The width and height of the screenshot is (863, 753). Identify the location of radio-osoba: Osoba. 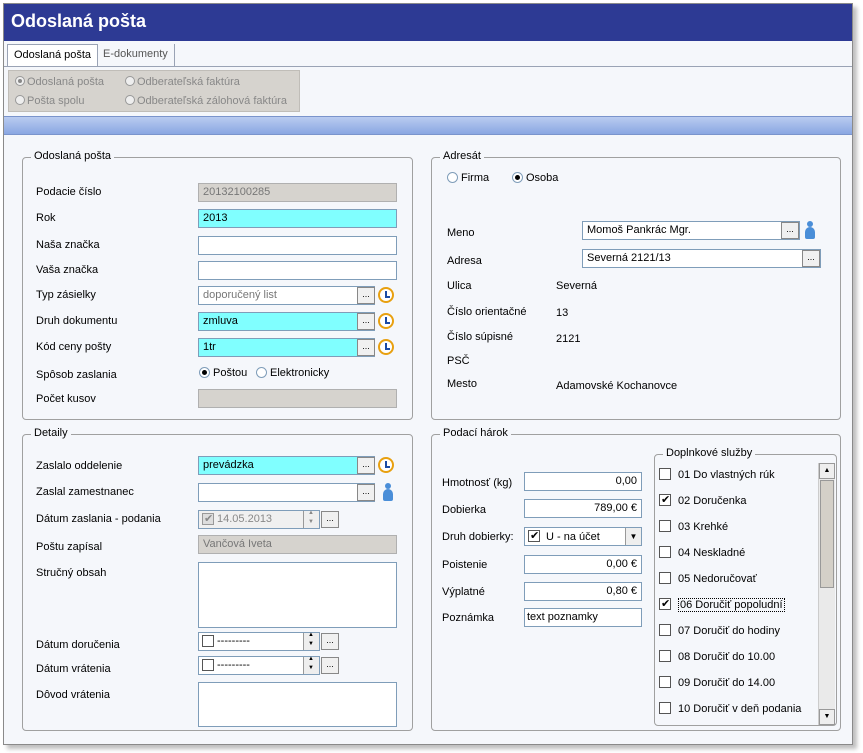
(535, 178).